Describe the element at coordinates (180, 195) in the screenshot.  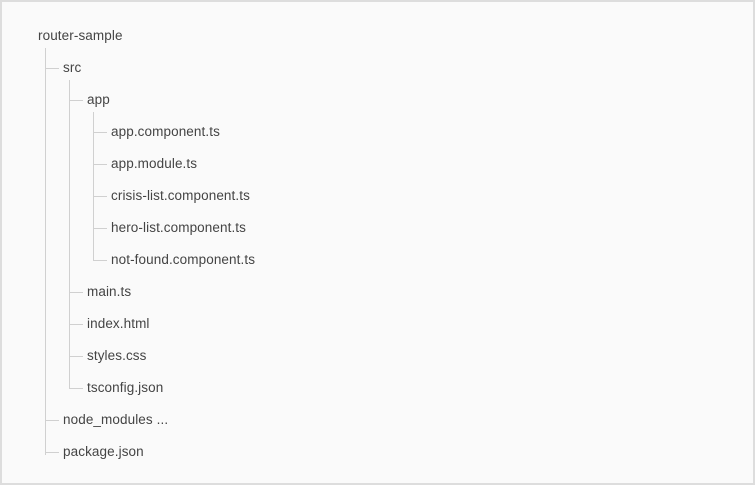
I see `tree-file-crisis-list: crisis-list.component.ts` at that location.